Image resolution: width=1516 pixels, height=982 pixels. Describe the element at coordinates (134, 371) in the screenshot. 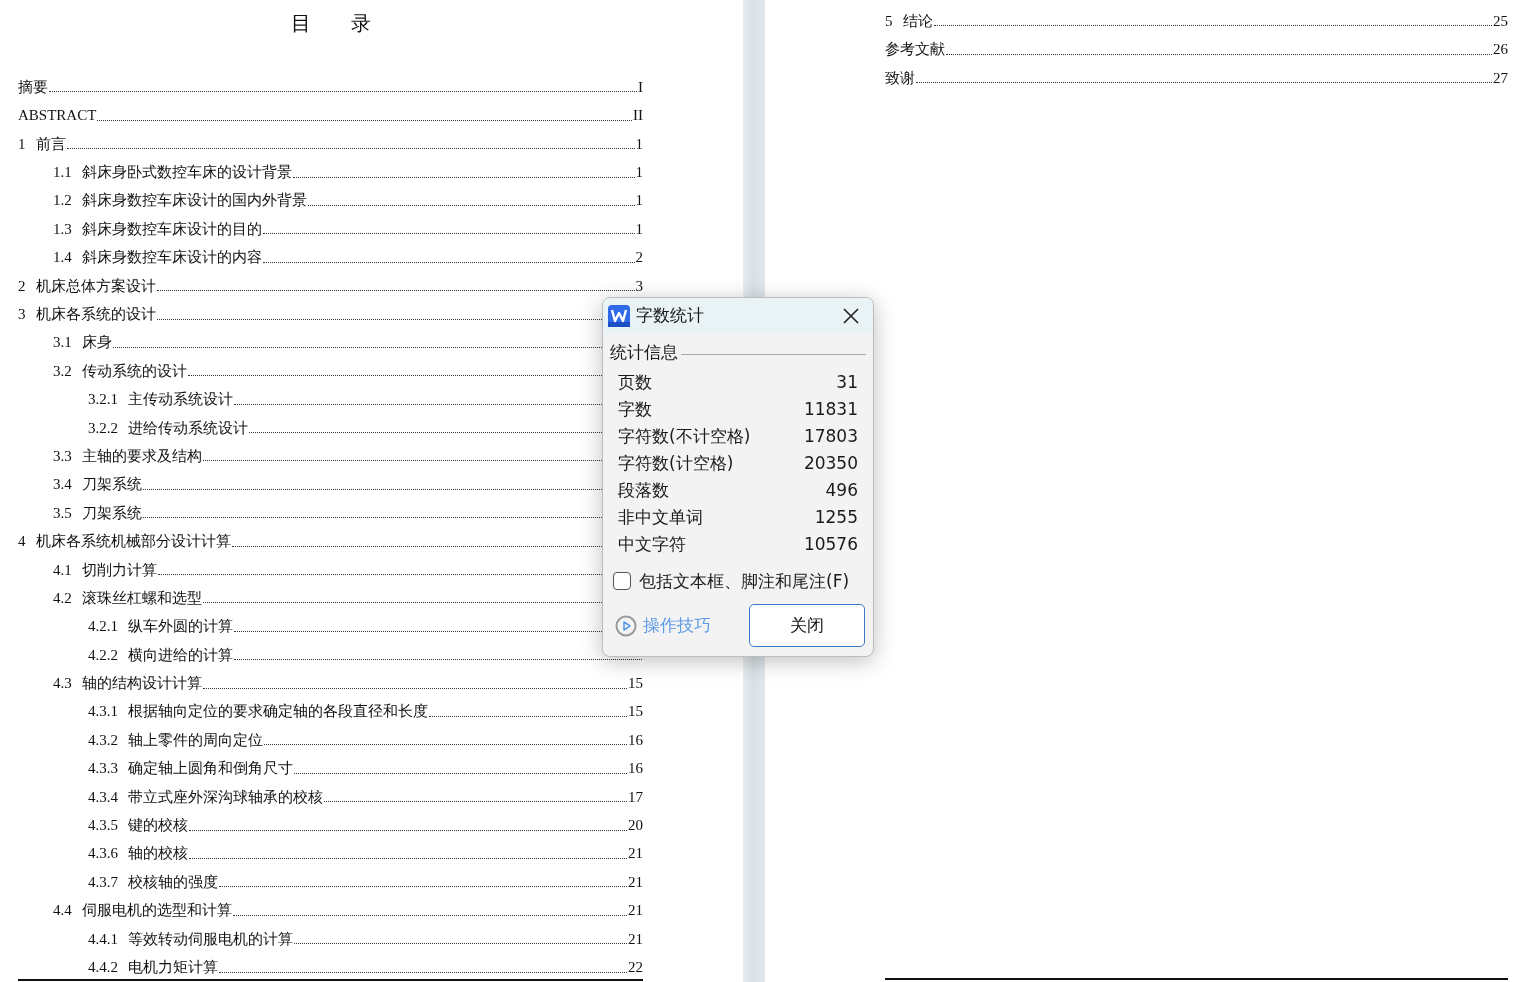

I see `entry-title: 传动系统的设计` at that location.